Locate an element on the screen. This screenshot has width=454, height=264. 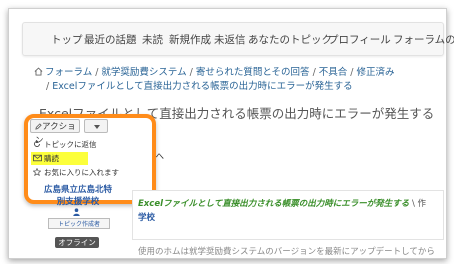
post-title-text: Excelファイルとして直接出力される帳票の出力時にエラーが発生する is located at coordinates (274, 204).